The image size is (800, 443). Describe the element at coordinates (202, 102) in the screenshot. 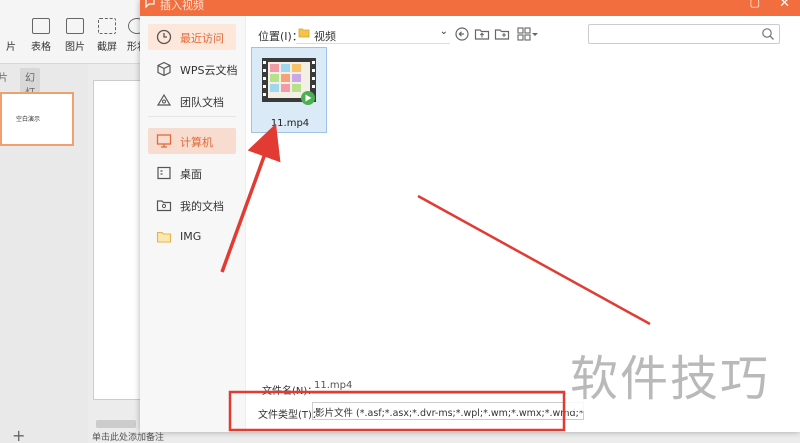

I see `sidebar-item-label: 团队文档` at that location.